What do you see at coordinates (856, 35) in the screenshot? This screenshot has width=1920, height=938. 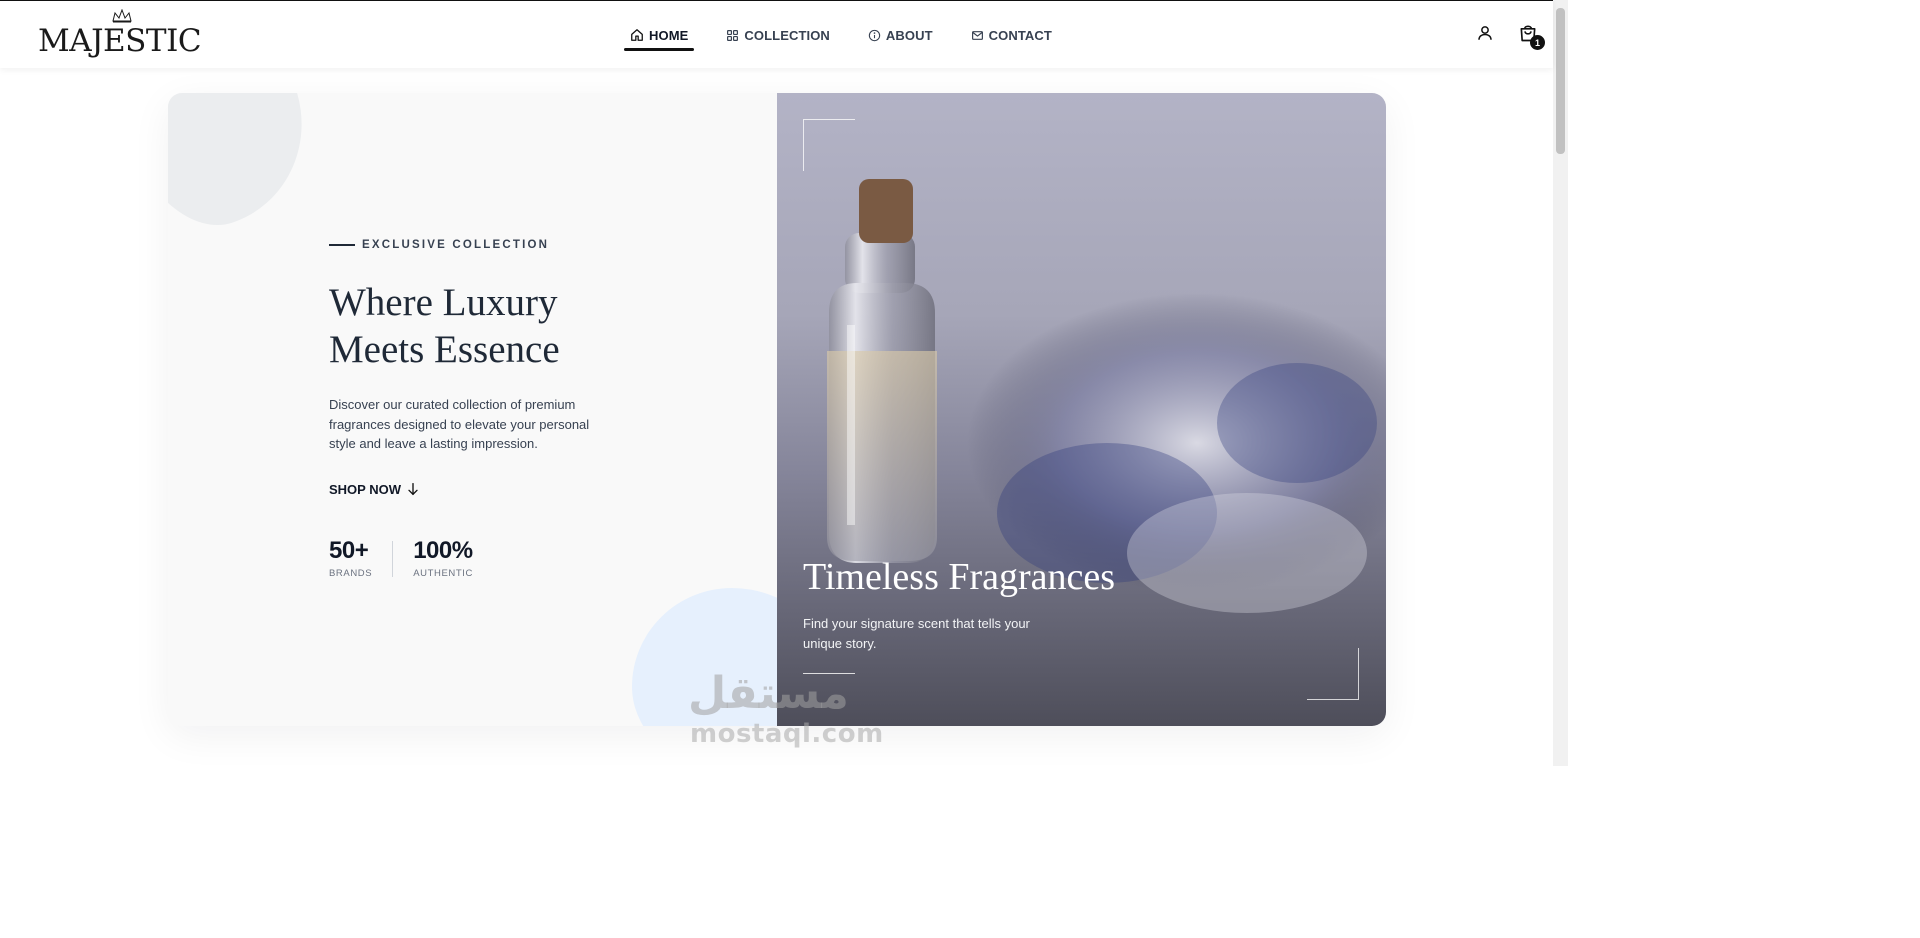 I see `main-nav: HOME COLLECTION ABOUT CONTACT` at bounding box center [856, 35].